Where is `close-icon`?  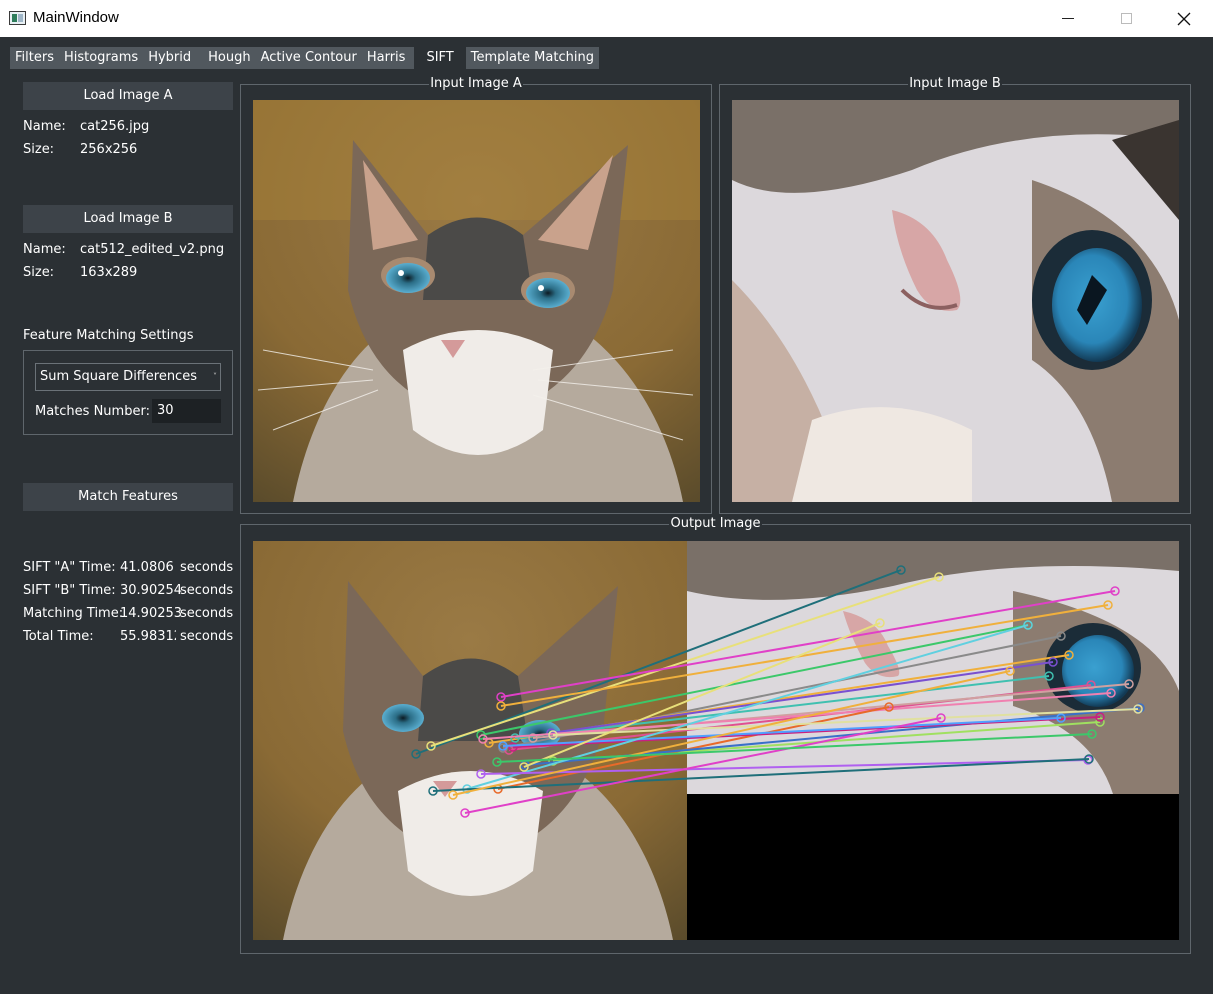 close-icon is located at coordinates (1184, 18).